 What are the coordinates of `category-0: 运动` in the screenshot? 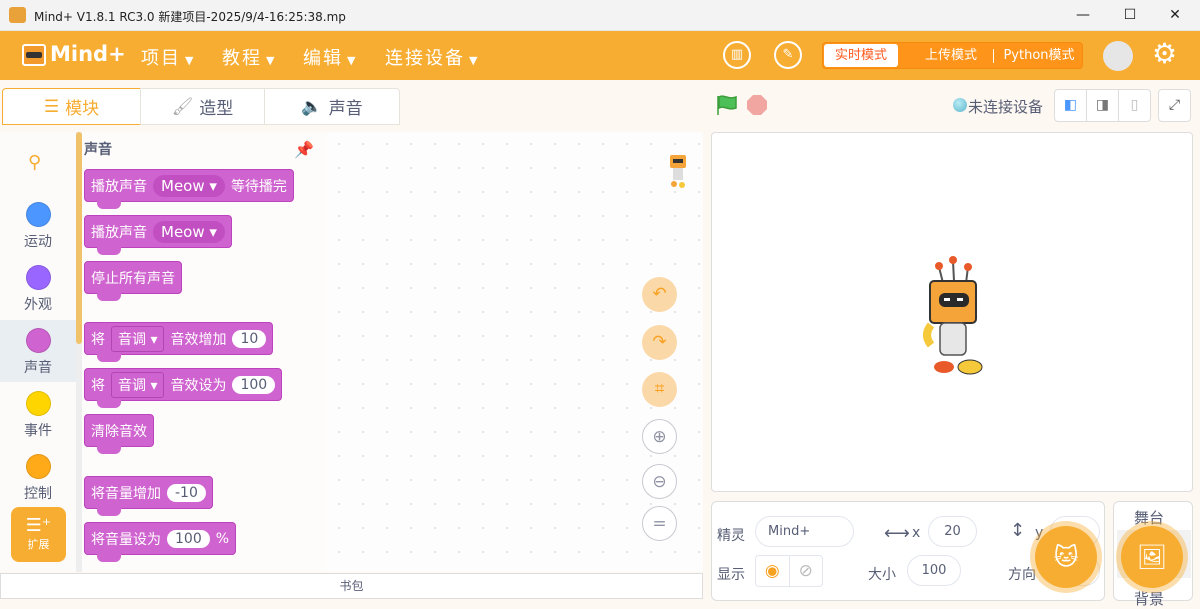 It's located at (38, 225).